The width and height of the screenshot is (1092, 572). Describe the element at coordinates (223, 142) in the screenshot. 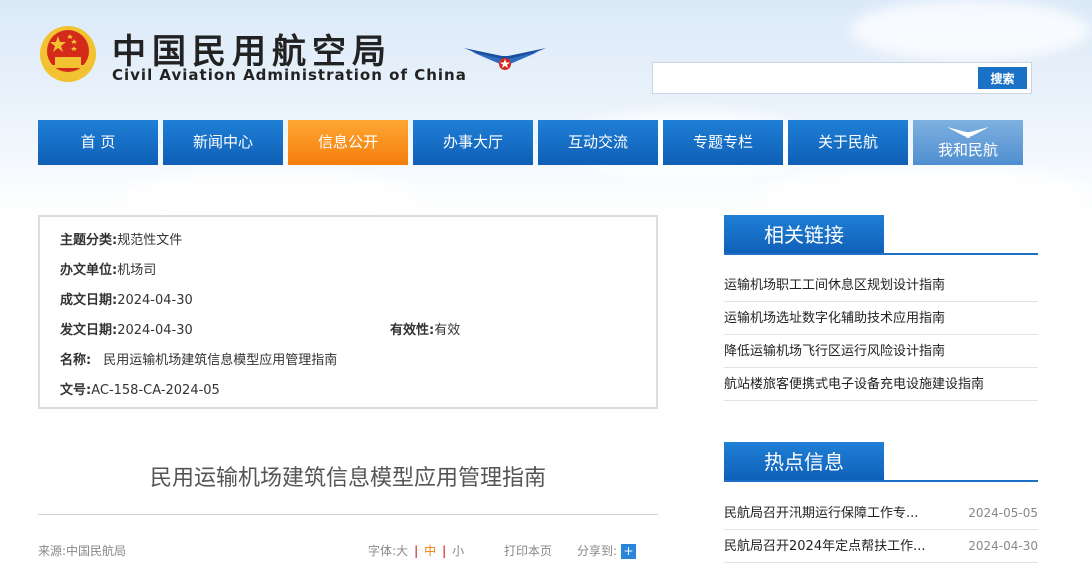

I see `nav-item-news: 新闻中心` at that location.